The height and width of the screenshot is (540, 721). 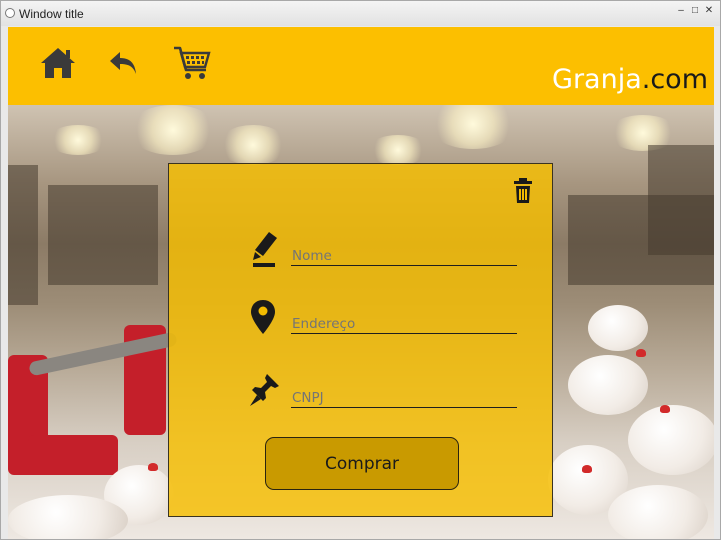 I want to click on header-bar: Granja.com, so click(x=361, y=66).